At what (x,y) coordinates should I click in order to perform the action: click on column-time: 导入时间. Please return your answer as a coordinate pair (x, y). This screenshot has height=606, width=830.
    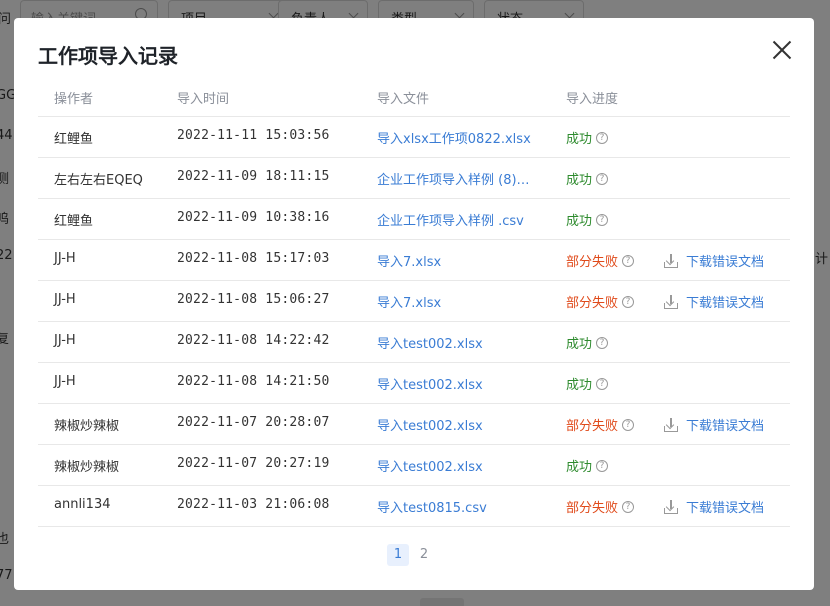
    Looking at the image, I should click on (203, 99).